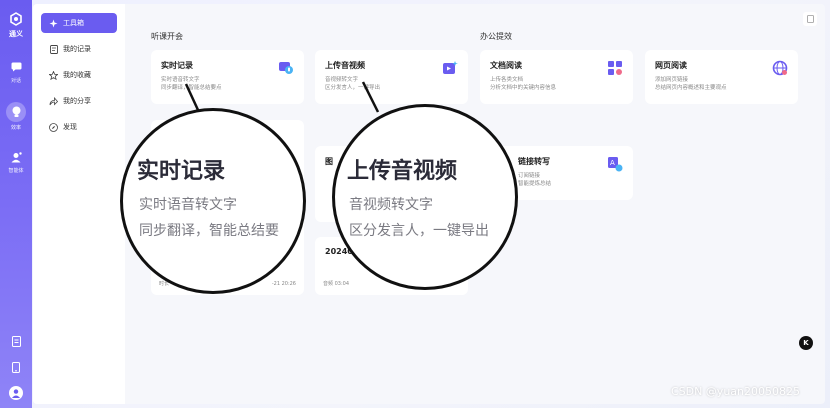  What do you see at coordinates (227, 77) in the screenshot?
I see `card-realtime-record: 实时记录 实时语音转文字 同步翻译，智能总结要点` at bounding box center [227, 77].